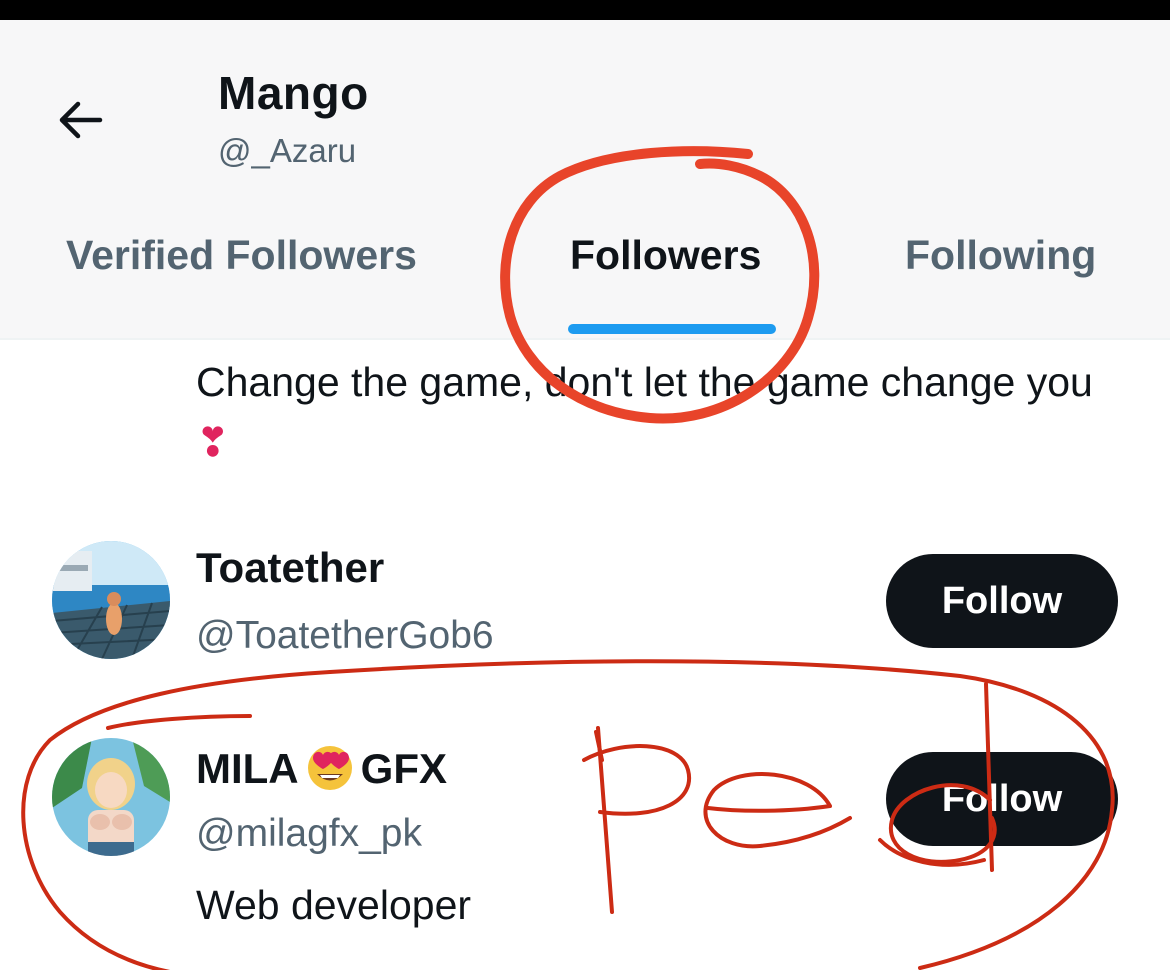 This screenshot has width=1170, height=970. What do you see at coordinates (585, 10) in the screenshot?
I see `status-bar` at bounding box center [585, 10].